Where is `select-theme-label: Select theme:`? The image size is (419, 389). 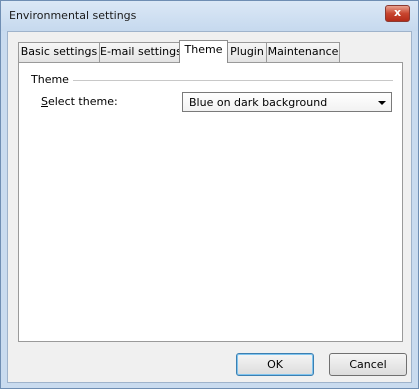
select-theme-label: Select theme: is located at coordinates (79, 101).